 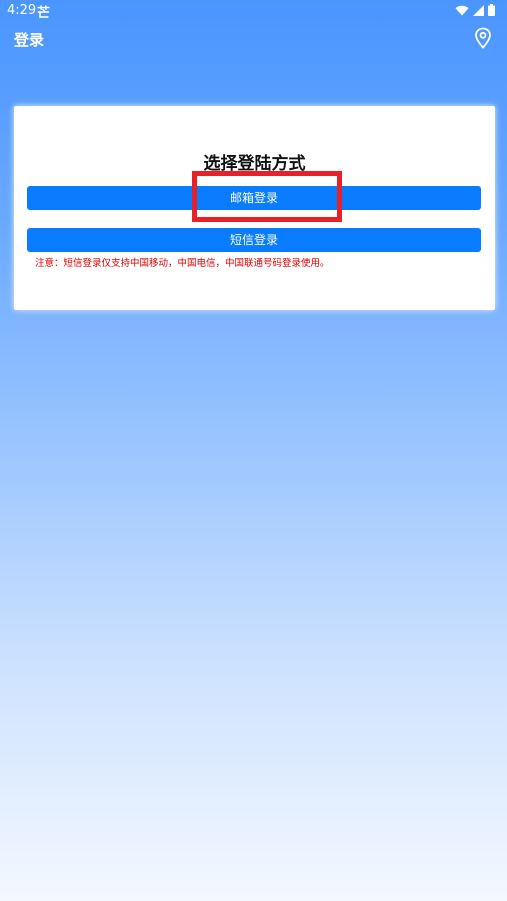 I want to click on status-bar: 4:29 芒, so click(x=253, y=11).